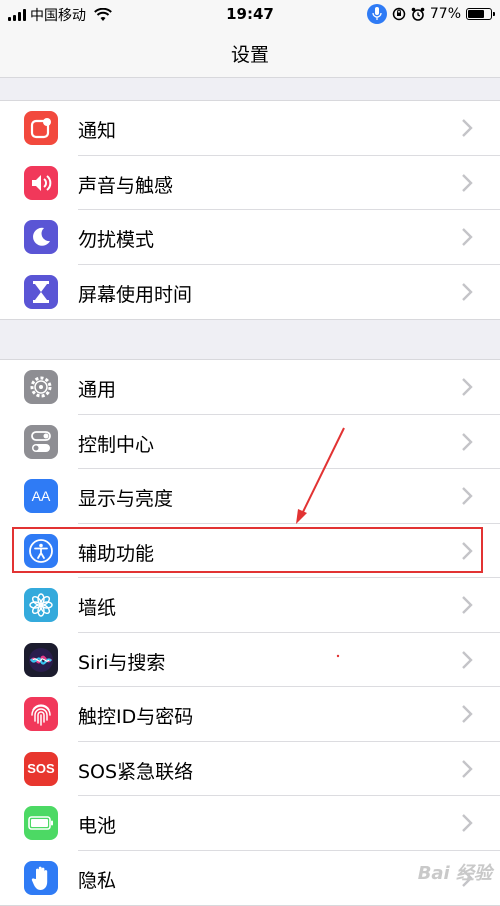 This screenshot has height=906, width=500. I want to click on alarm-icon, so click(418, 14).